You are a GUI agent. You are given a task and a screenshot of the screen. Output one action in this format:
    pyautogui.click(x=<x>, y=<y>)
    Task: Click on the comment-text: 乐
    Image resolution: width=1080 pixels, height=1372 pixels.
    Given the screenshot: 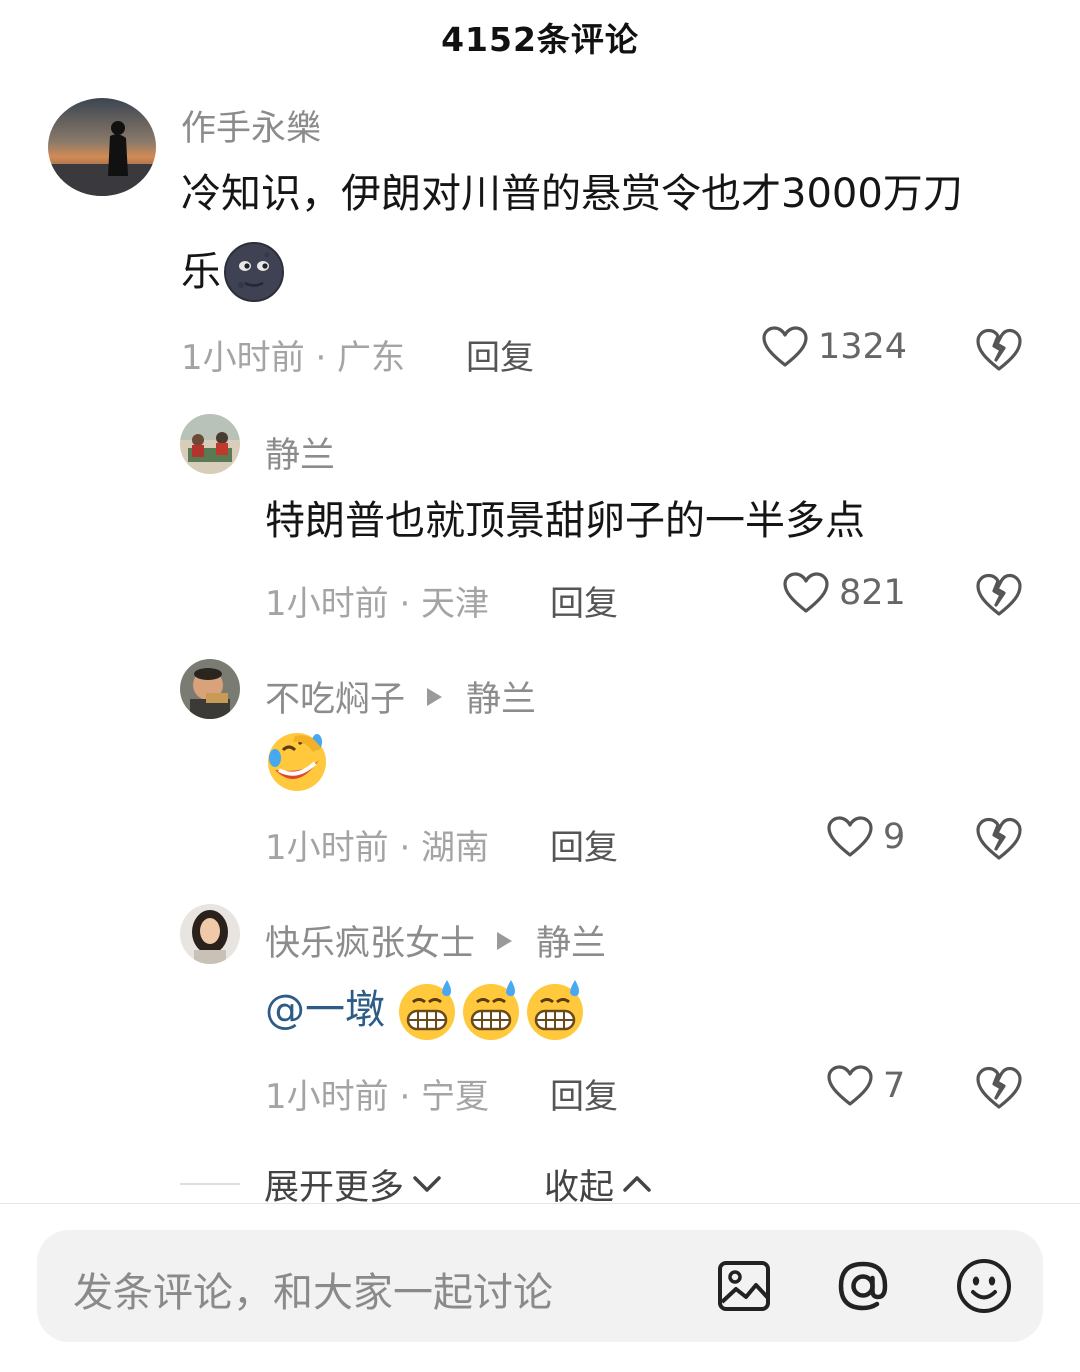 What is the action you would take?
    pyautogui.click(x=233, y=272)
    